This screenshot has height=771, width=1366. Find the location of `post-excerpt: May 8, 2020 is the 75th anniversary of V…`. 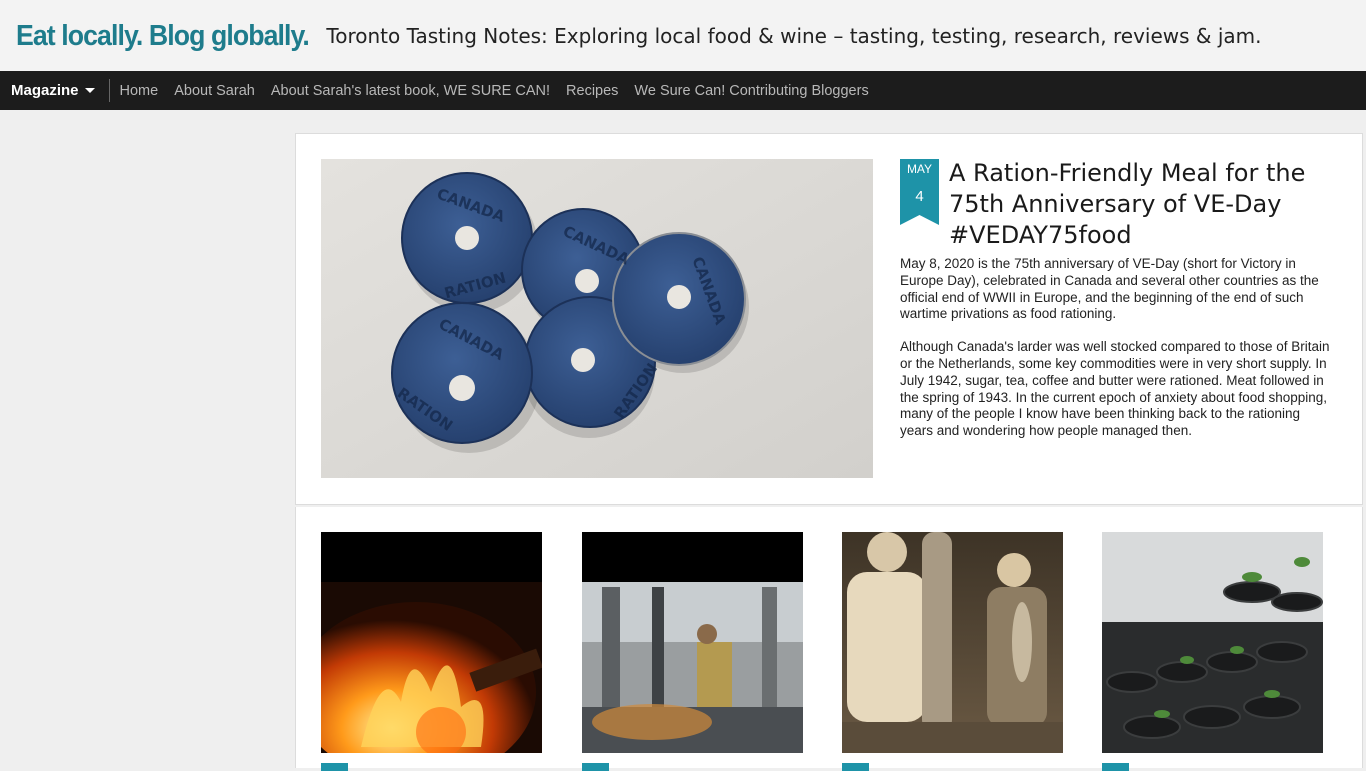

post-excerpt: May 8, 2020 is the 75th anniversary of V… is located at coordinates (1115, 356).